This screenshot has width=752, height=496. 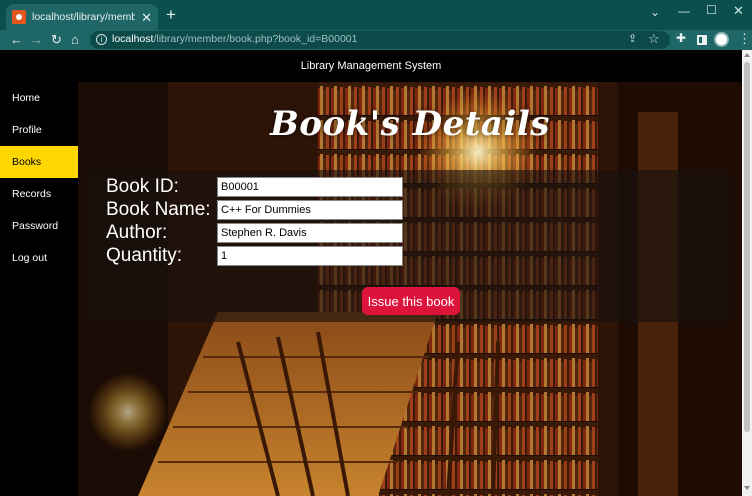 What do you see at coordinates (39, 226) in the screenshot?
I see `sidebar-item-password: Password` at bounding box center [39, 226].